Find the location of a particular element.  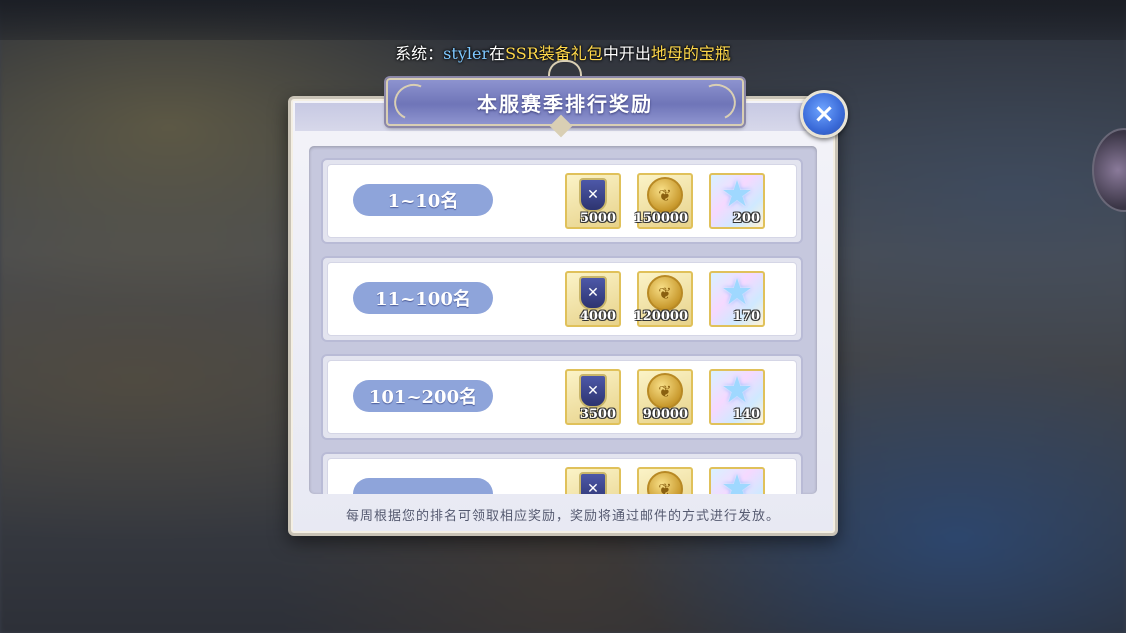

reward-qty: 140 is located at coordinates (746, 414).